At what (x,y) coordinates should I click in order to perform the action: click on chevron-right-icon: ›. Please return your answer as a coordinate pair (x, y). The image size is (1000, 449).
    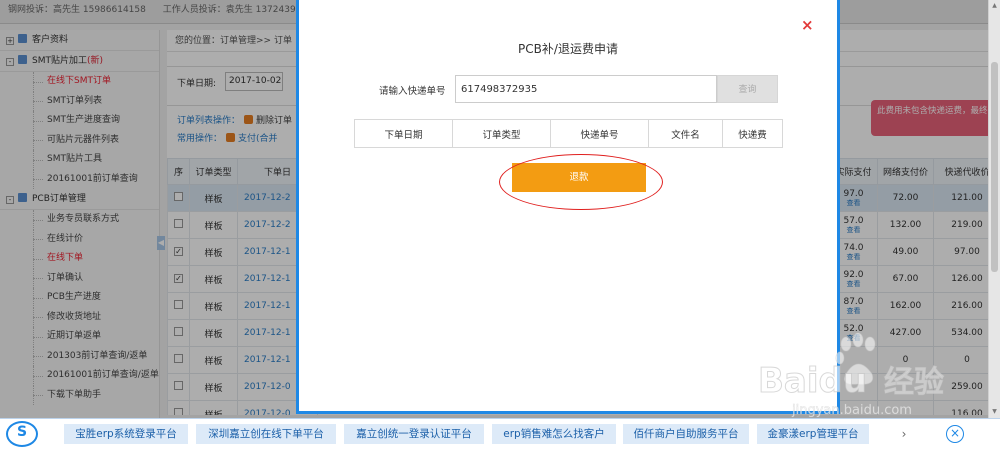
    Looking at the image, I should click on (904, 434).